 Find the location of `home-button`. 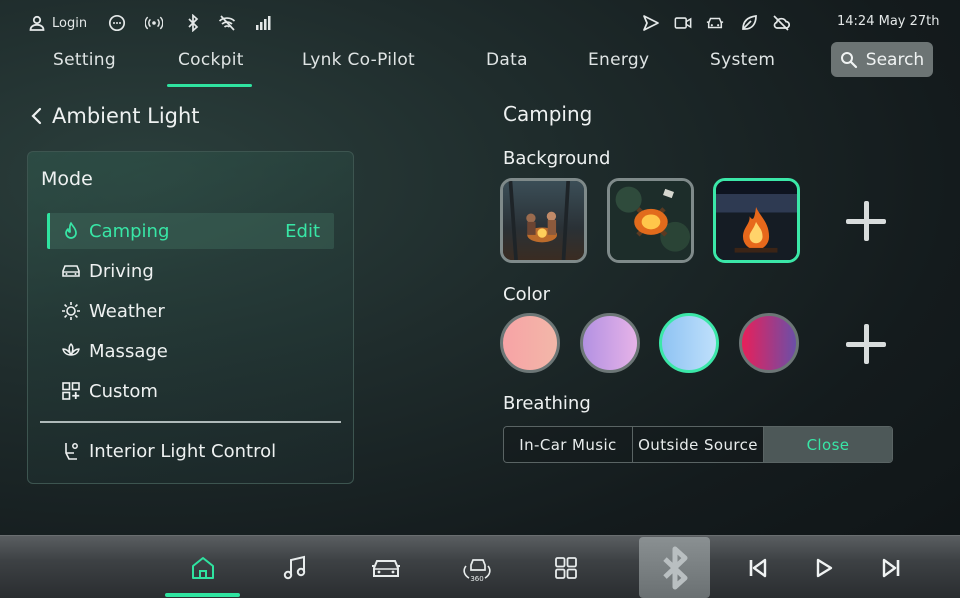

home-button is located at coordinates (203, 567).